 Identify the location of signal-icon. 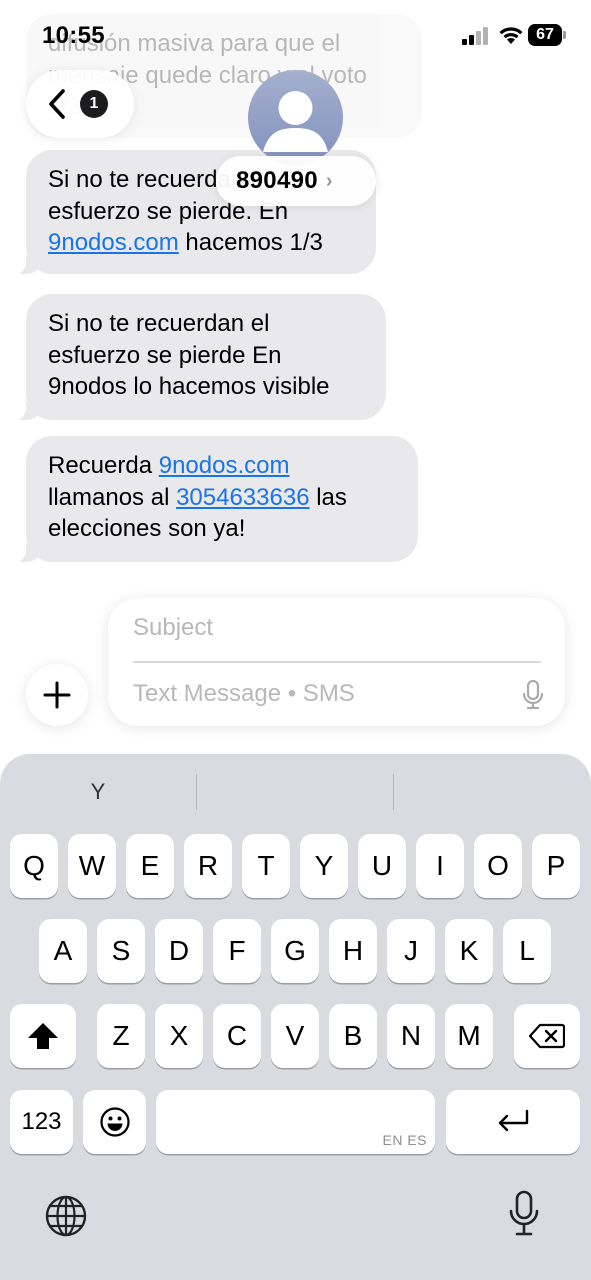
(475, 36).